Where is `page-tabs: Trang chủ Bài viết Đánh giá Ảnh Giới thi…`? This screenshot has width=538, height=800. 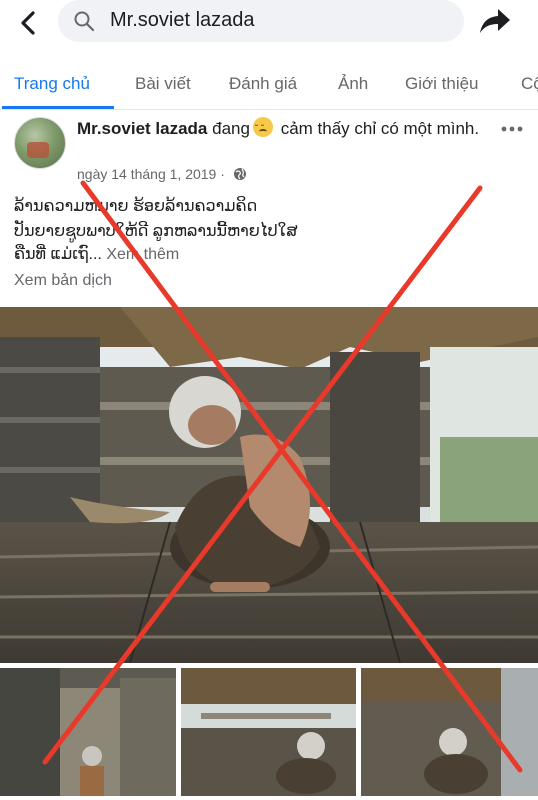
page-tabs: Trang chủ Bài viết Đánh giá Ảnh Giới thi… is located at coordinates (269, 86).